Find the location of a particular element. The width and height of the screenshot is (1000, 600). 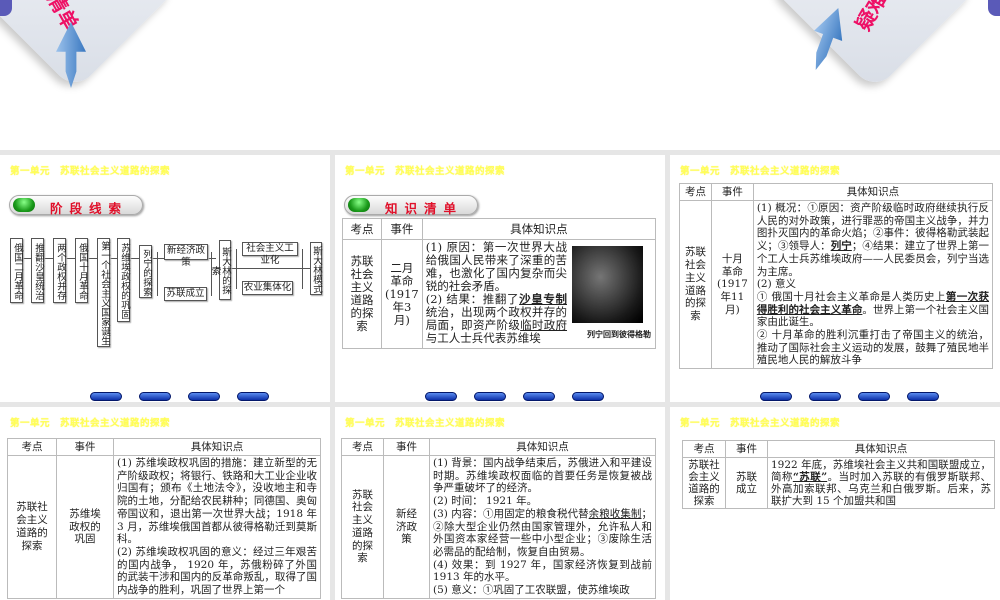

flow-box: 苏维埃政权的巩固 is located at coordinates (123, 280).